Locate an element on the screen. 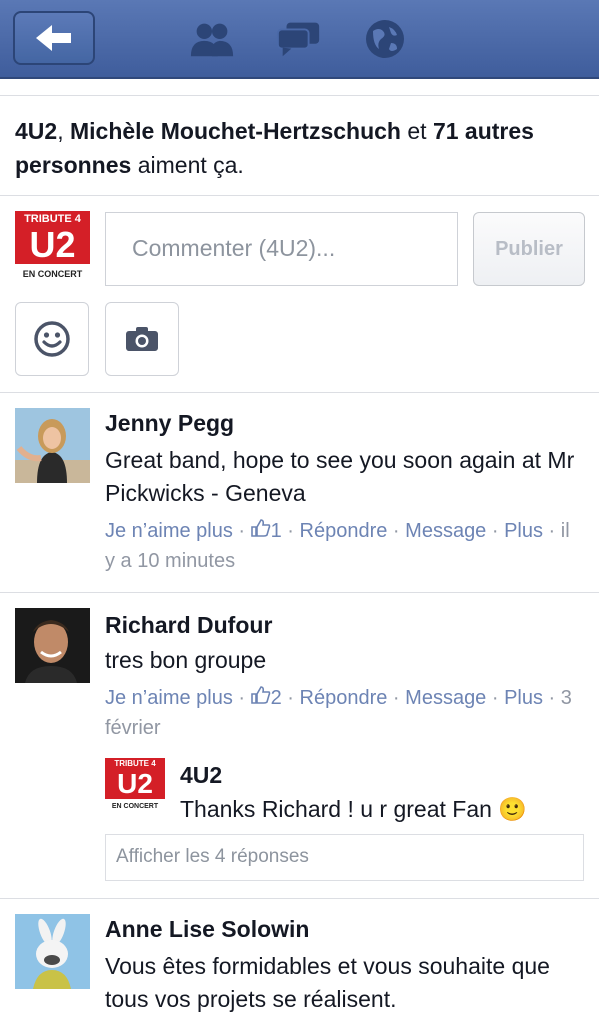 Image resolution: width=599 pixels, height=1024 pixels. camera-icon is located at coordinates (142, 339).